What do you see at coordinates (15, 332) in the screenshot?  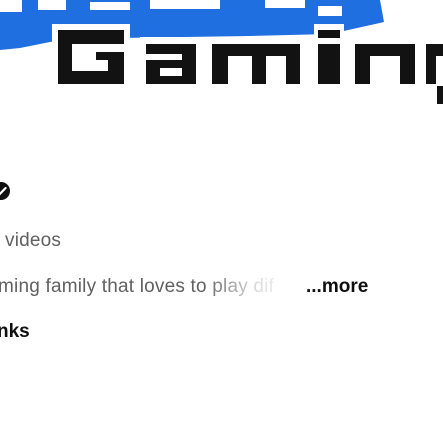 I see `channel-links: nks` at bounding box center [15, 332].